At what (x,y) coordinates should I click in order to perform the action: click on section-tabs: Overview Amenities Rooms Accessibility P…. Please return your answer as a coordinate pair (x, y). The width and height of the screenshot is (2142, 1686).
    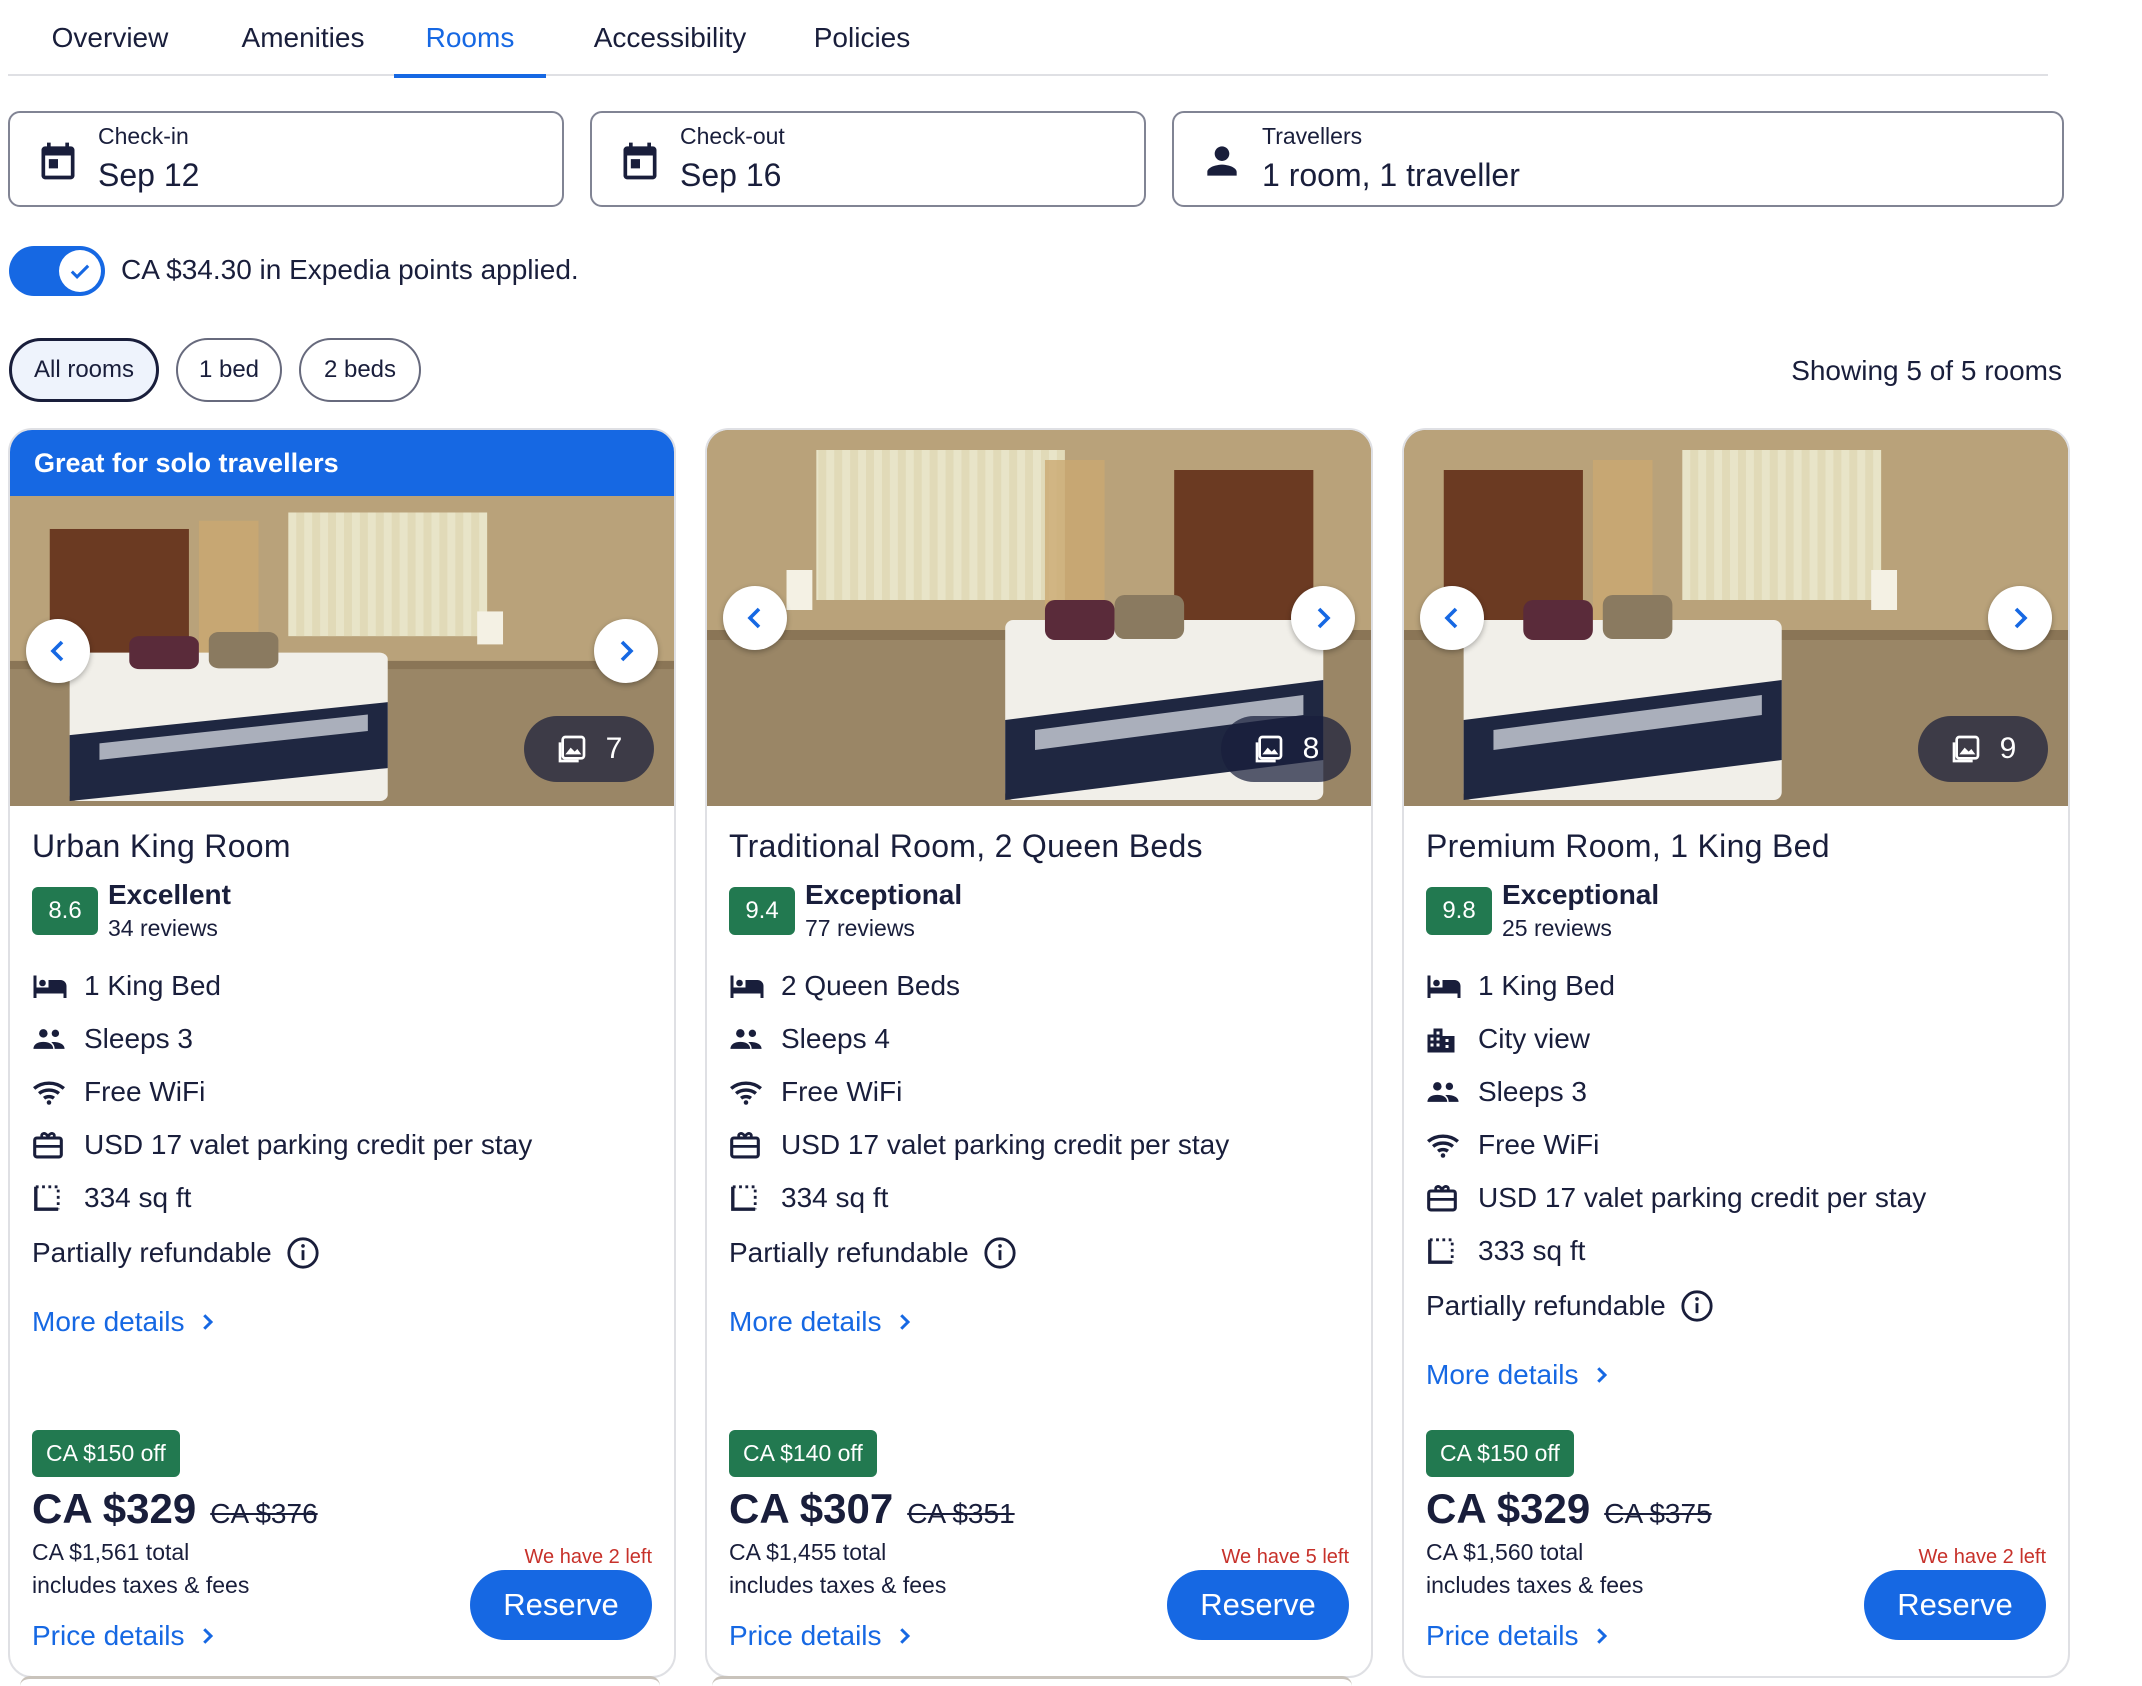
    Looking at the image, I should click on (1028, 39).